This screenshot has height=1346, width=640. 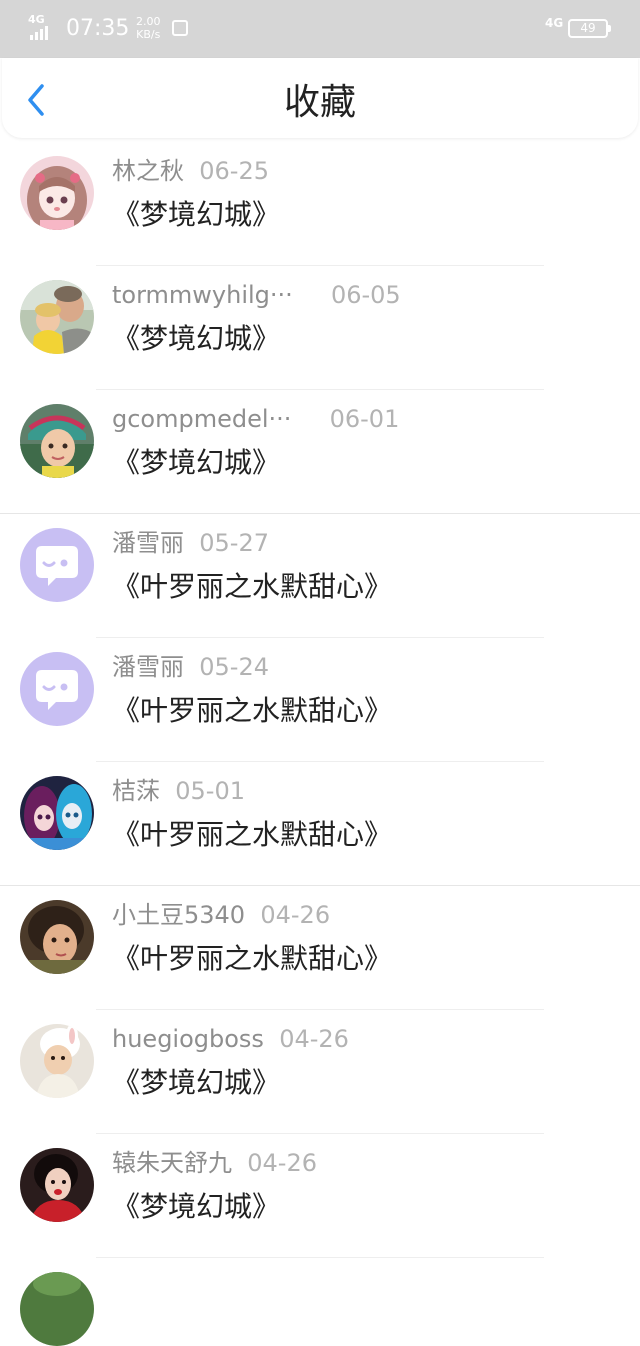 I want to click on favorite-date: 06-01, so click(x=364, y=419).